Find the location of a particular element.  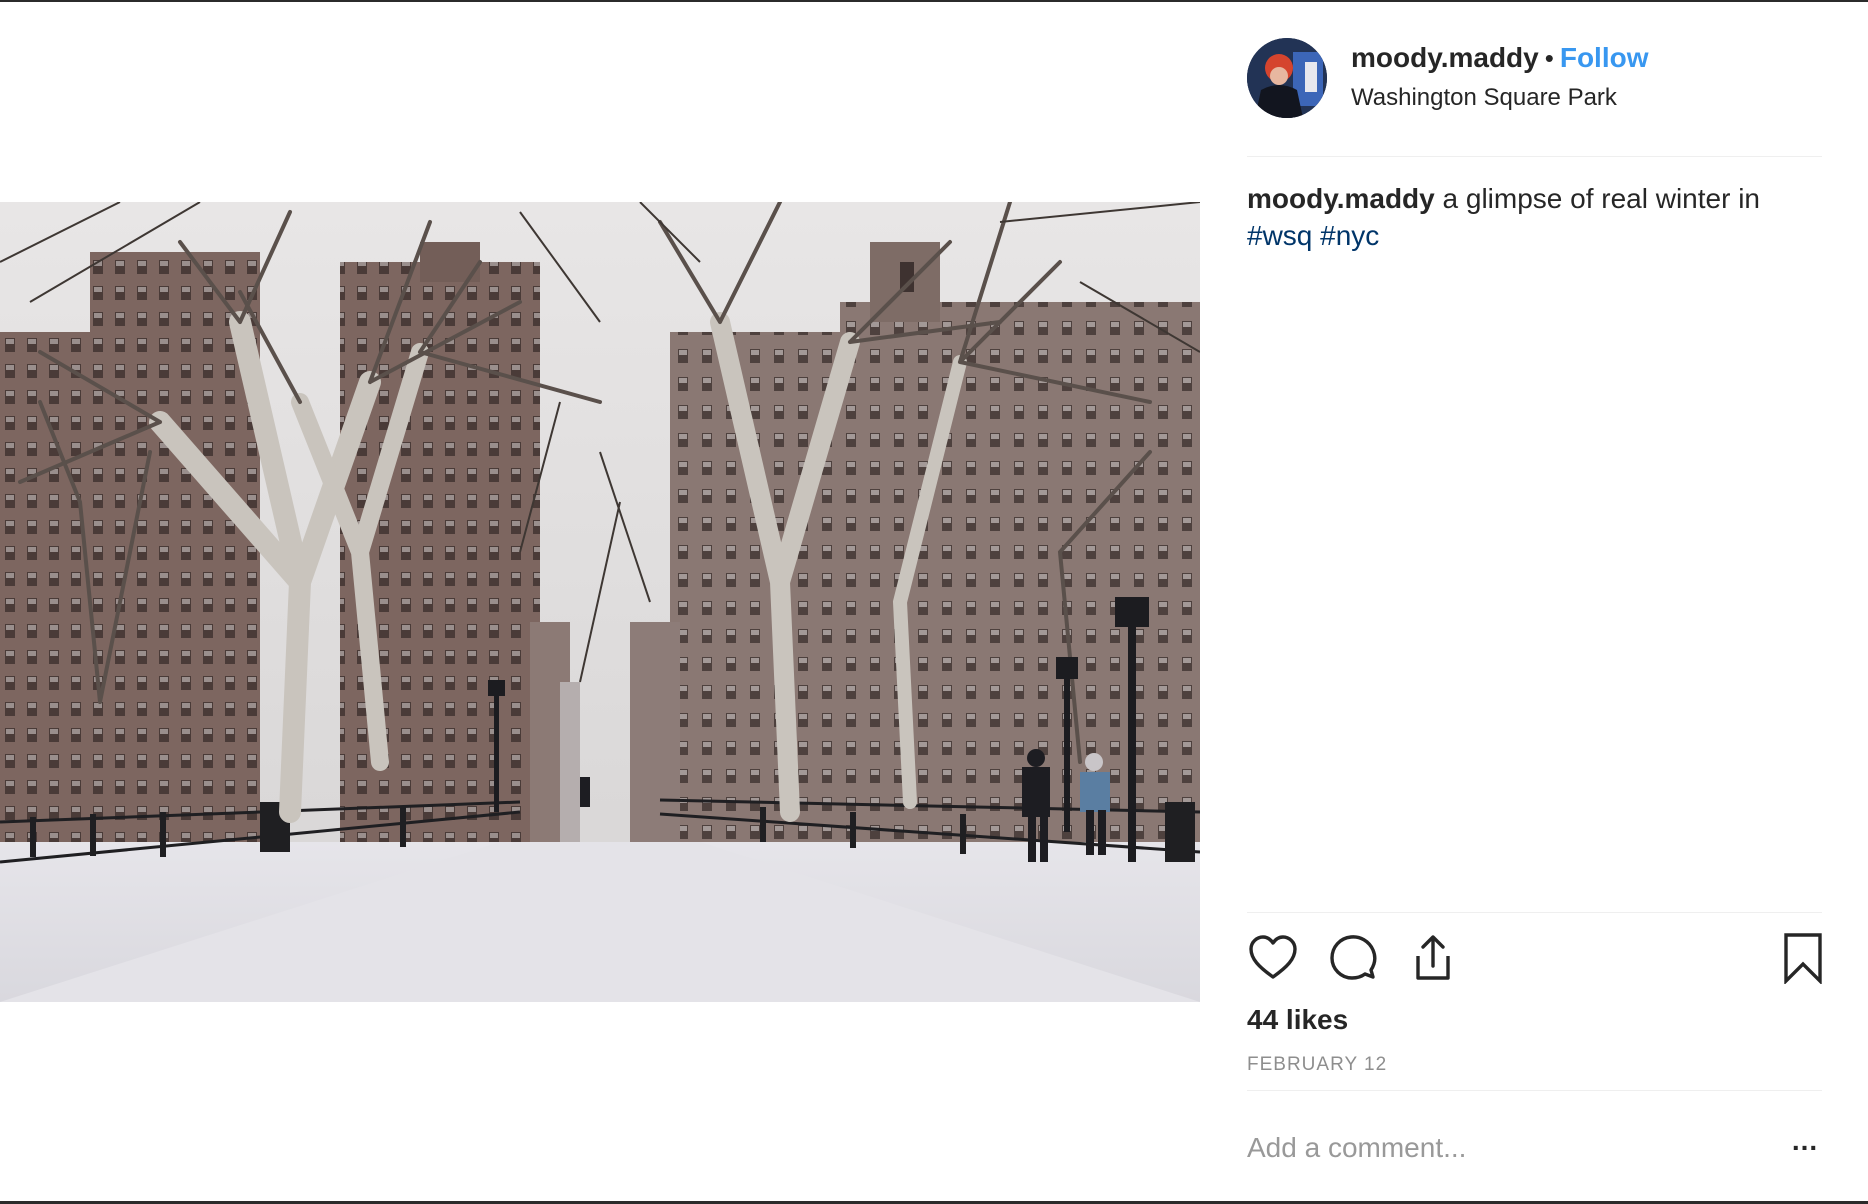

post-date: FEBRUARY 12 is located at coordinates (1317, 1065).